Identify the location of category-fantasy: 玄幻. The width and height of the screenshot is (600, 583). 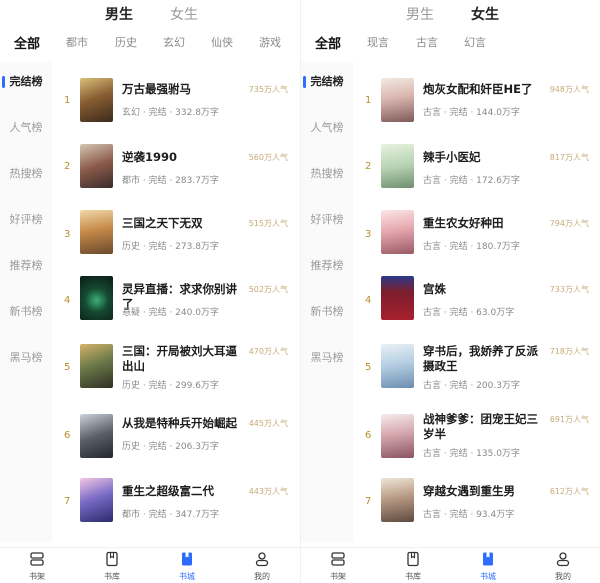
(174, 42).